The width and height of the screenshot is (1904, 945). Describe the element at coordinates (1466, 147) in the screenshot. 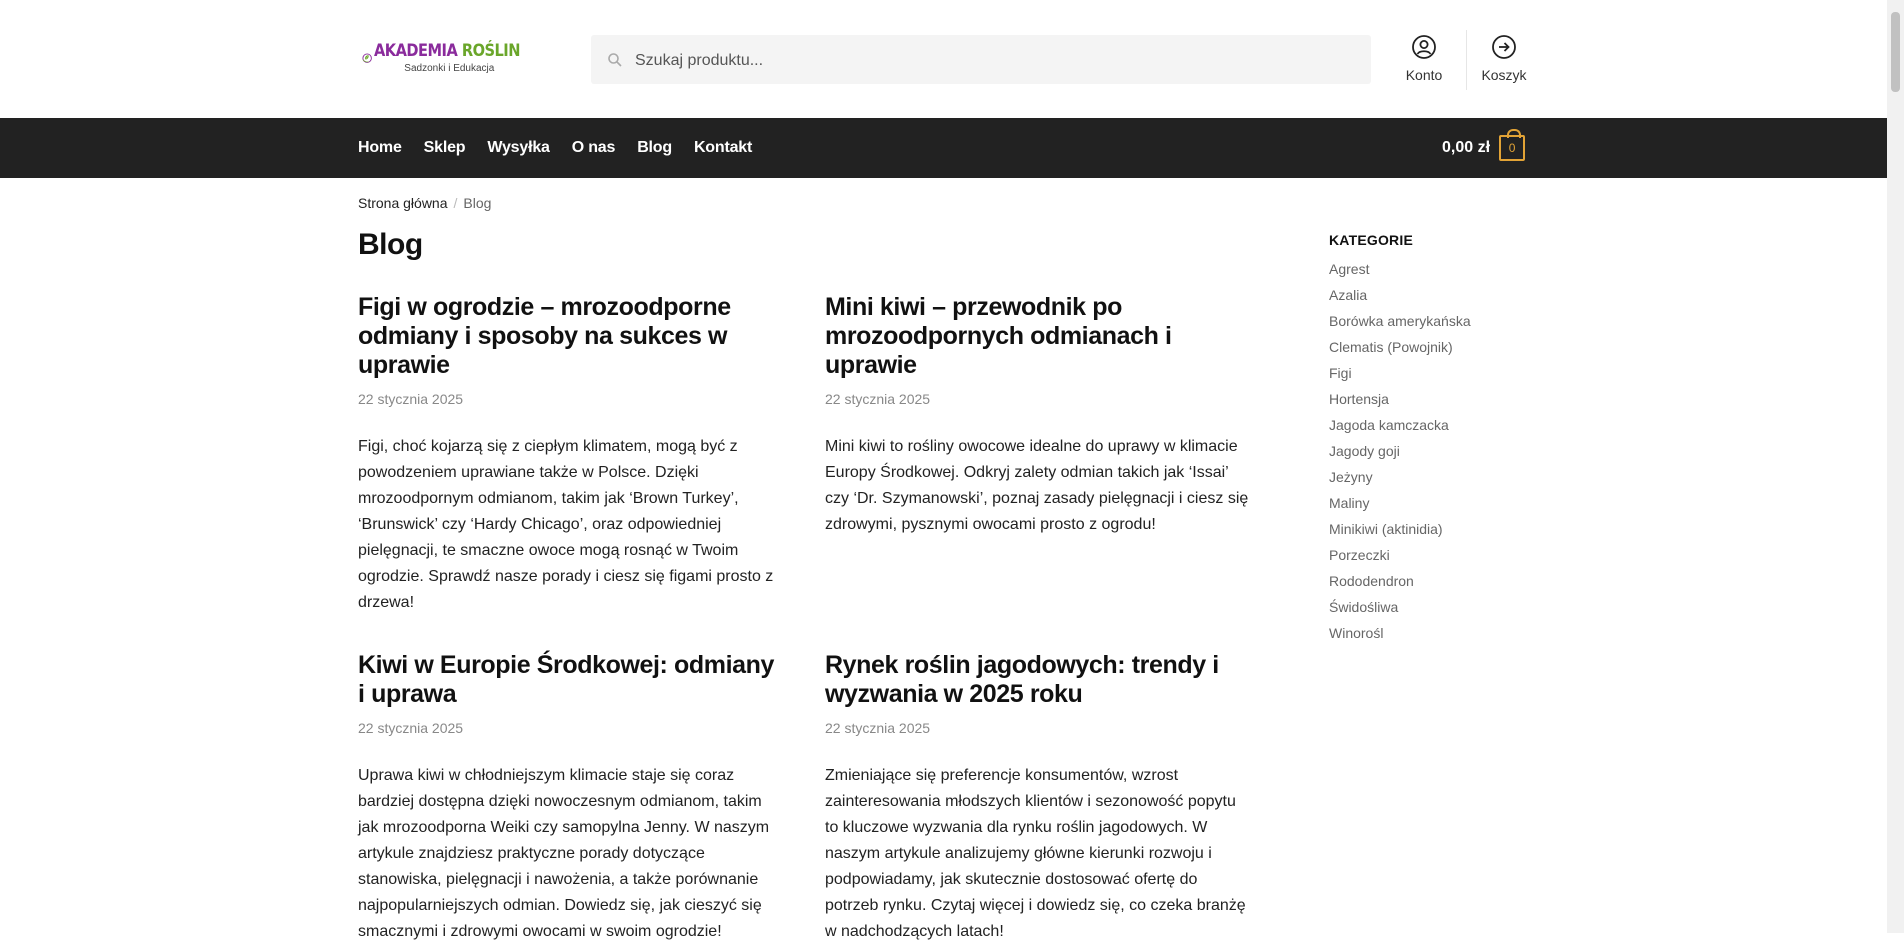

I see `cart-total: 0,00 zł` at that location.